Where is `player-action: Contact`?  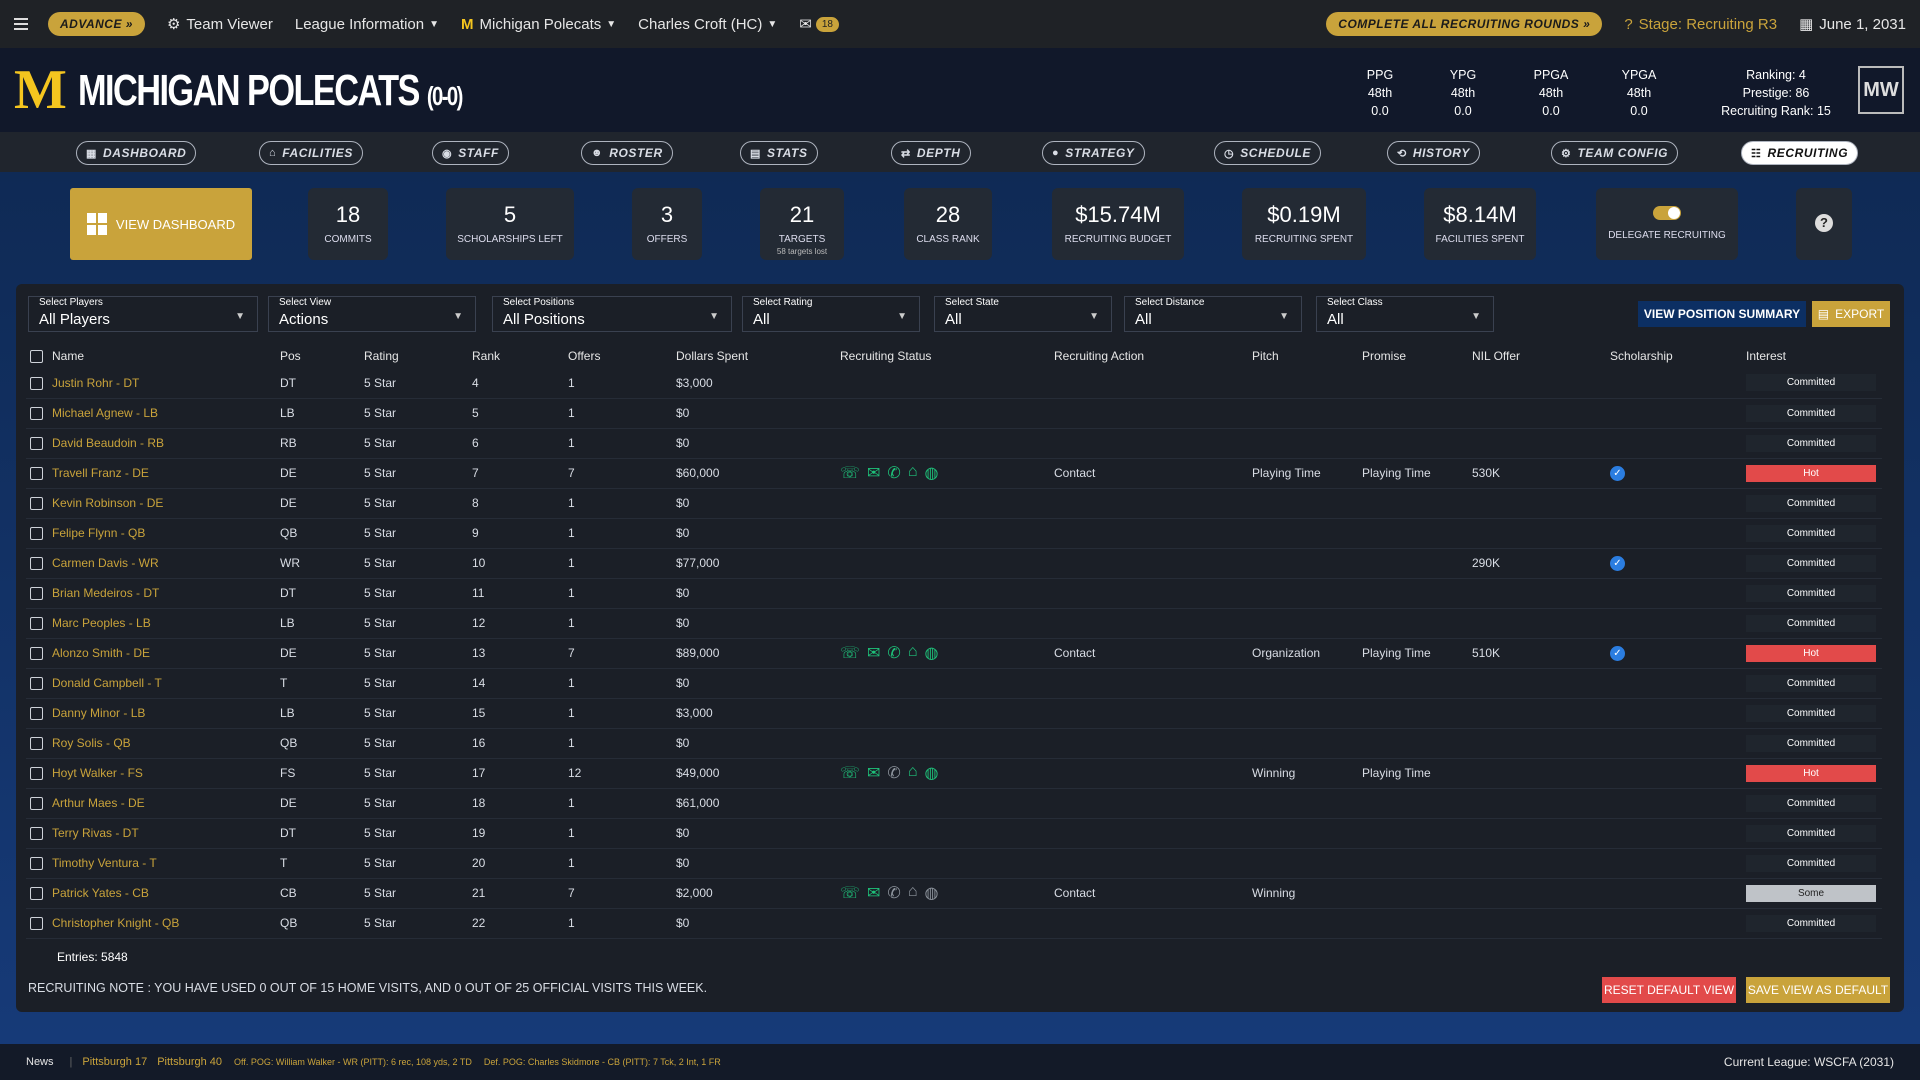 player-action: Contact is located at coordinates (1149, 653).